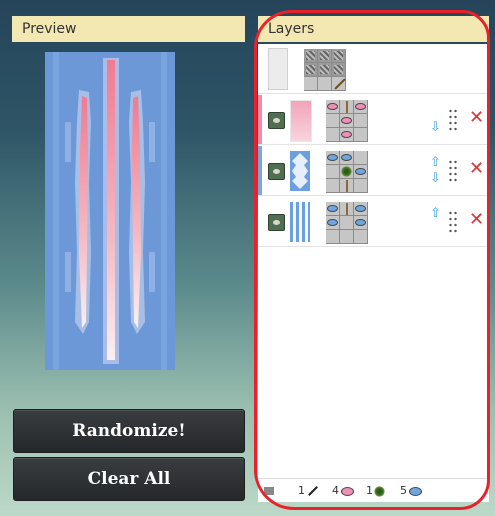  I want to click on footer-wool, so click(269, 491).